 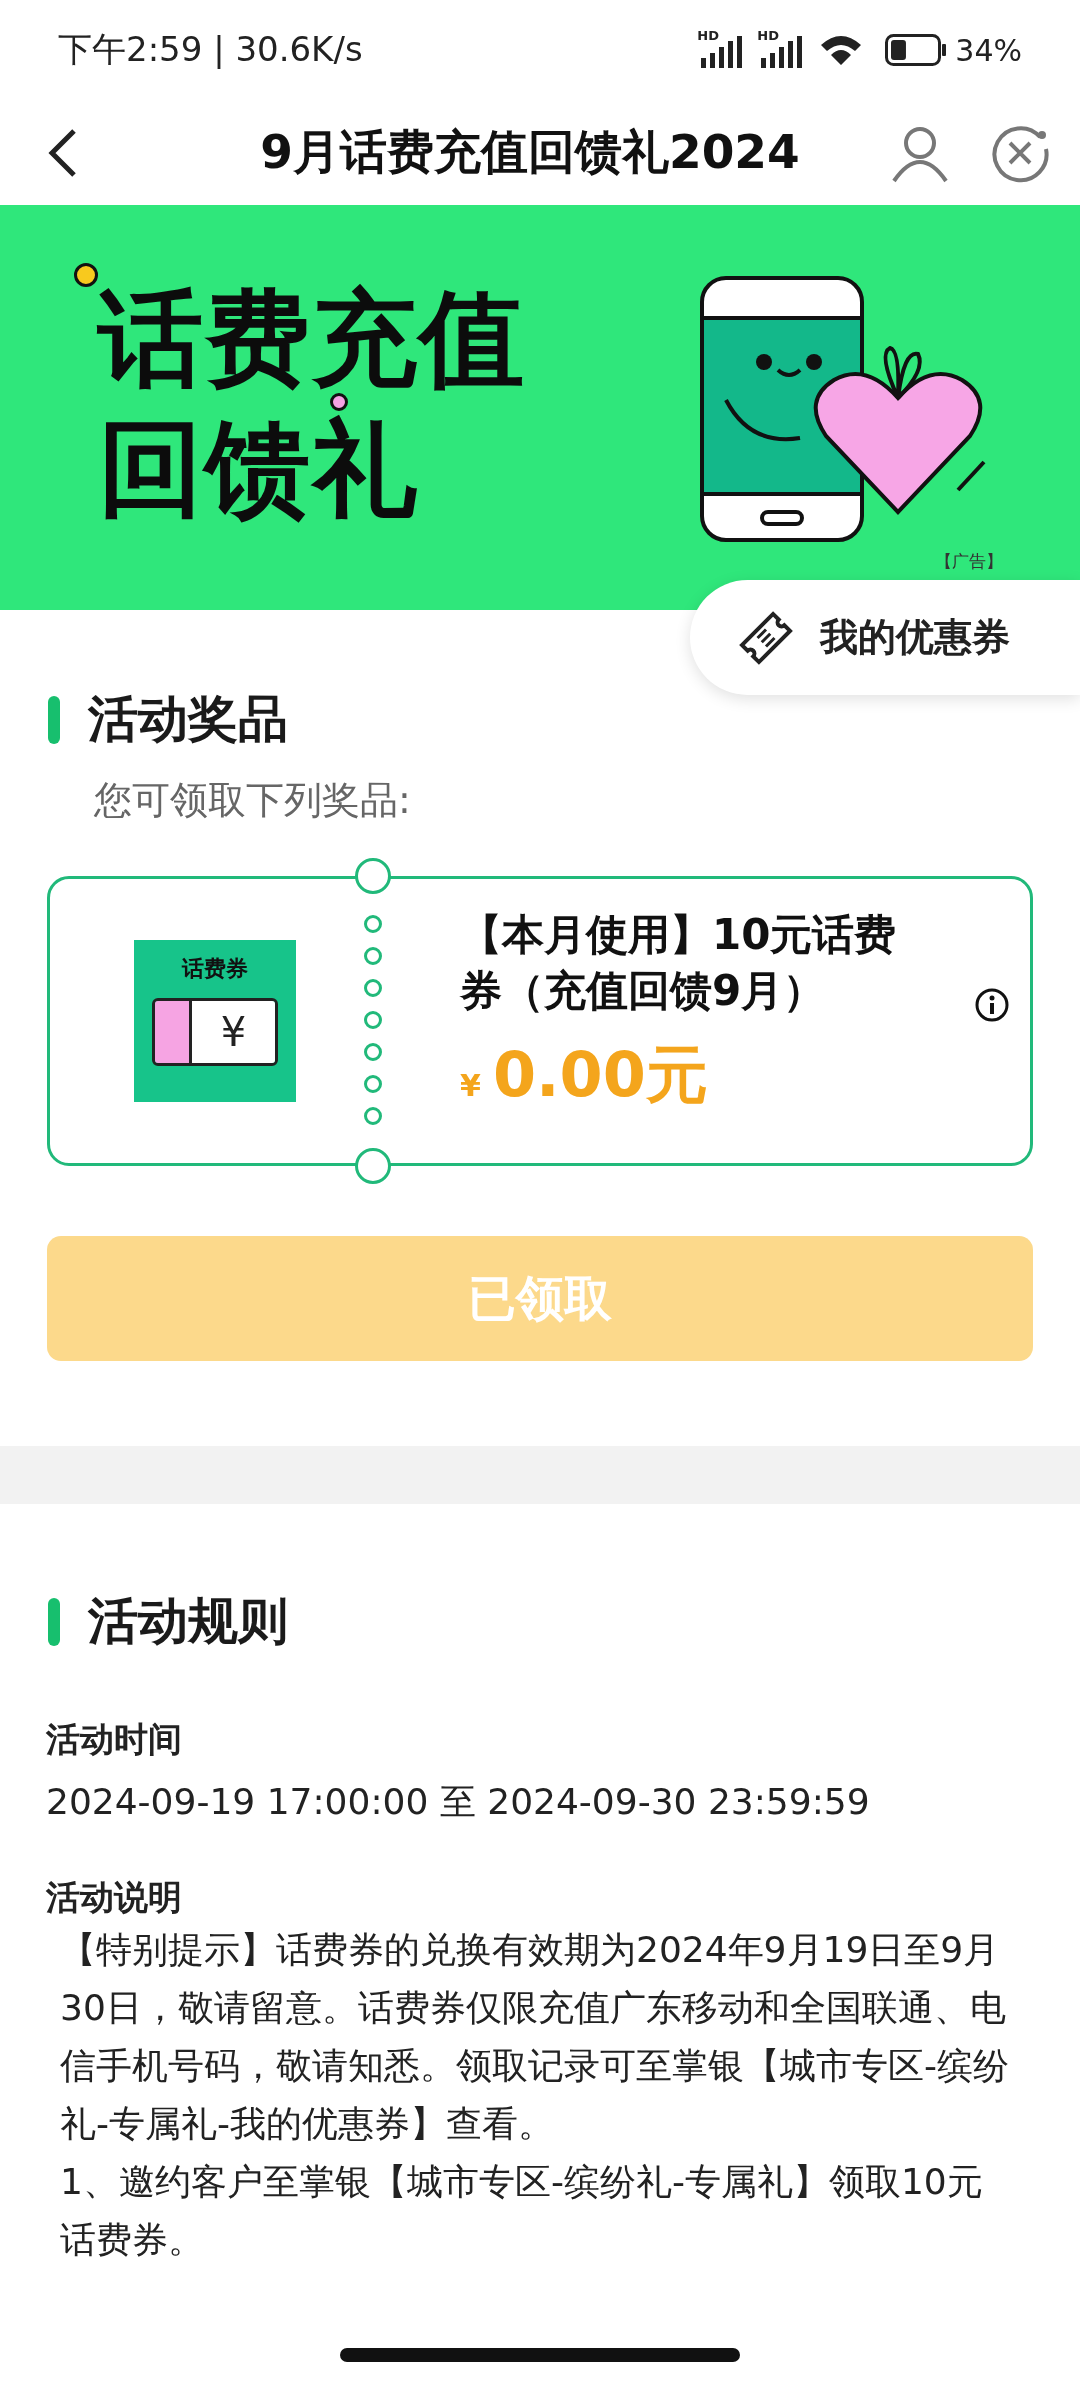 I want to click on section-label: 活动时间, so click(x=114, y=1739).